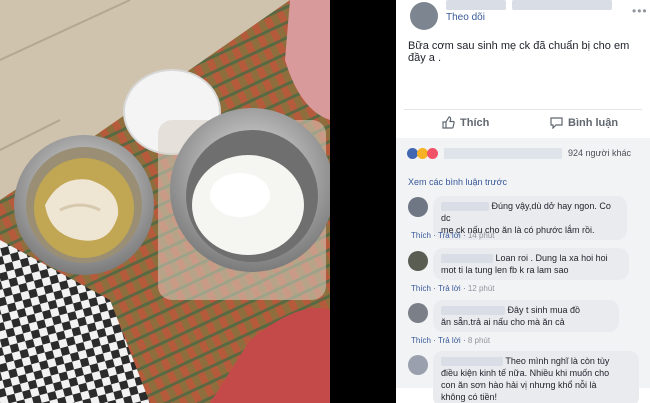 The height and width of the screenshot is (403, 650). I want to click on like-button: Thích, so click(465, 122).